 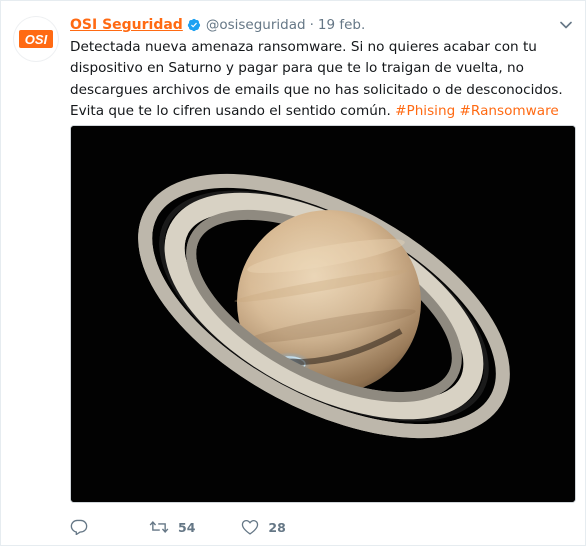 I want to click on hashtag-phising: #Phising, so click(x=425, y=111).